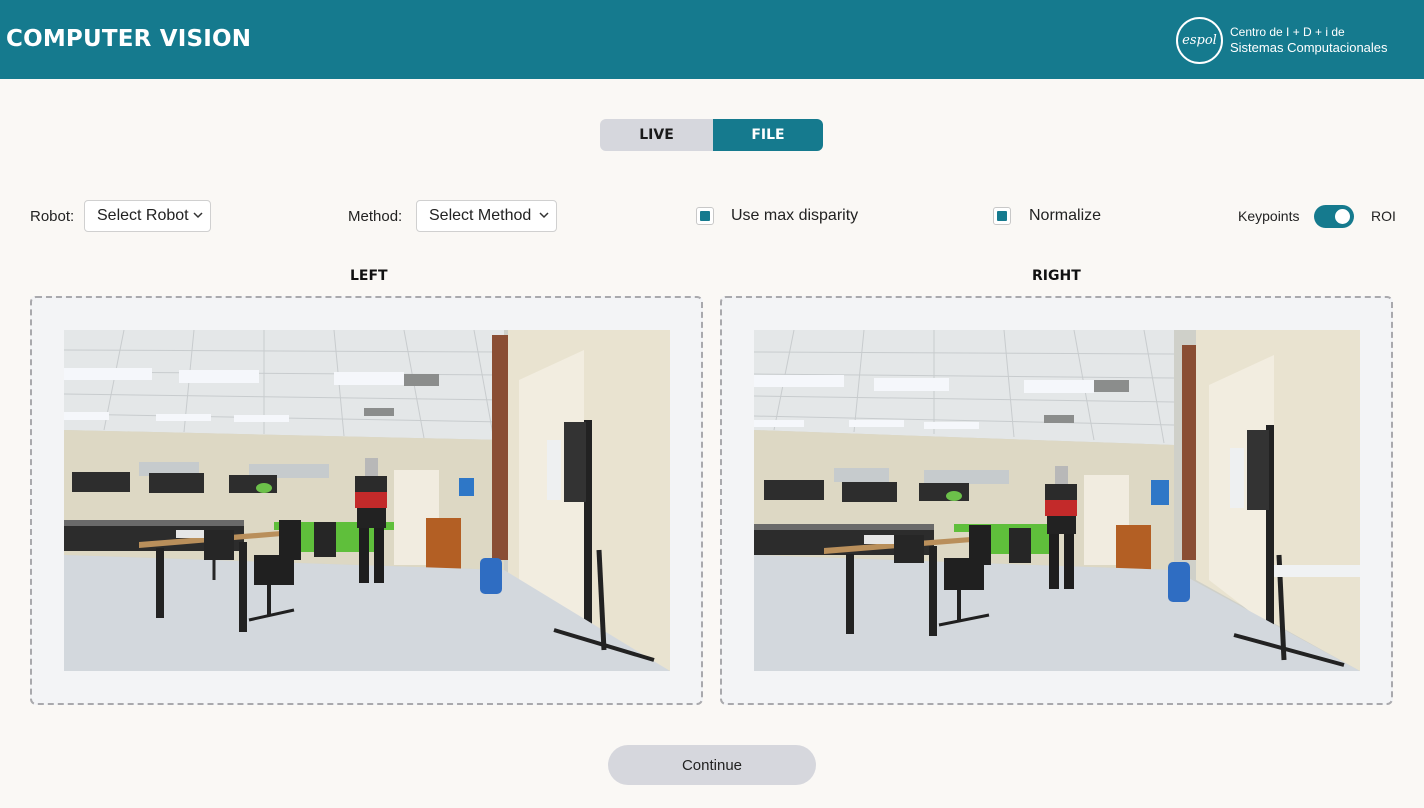  I want to click on left-panel-title: LEFT, so click(369, 276).